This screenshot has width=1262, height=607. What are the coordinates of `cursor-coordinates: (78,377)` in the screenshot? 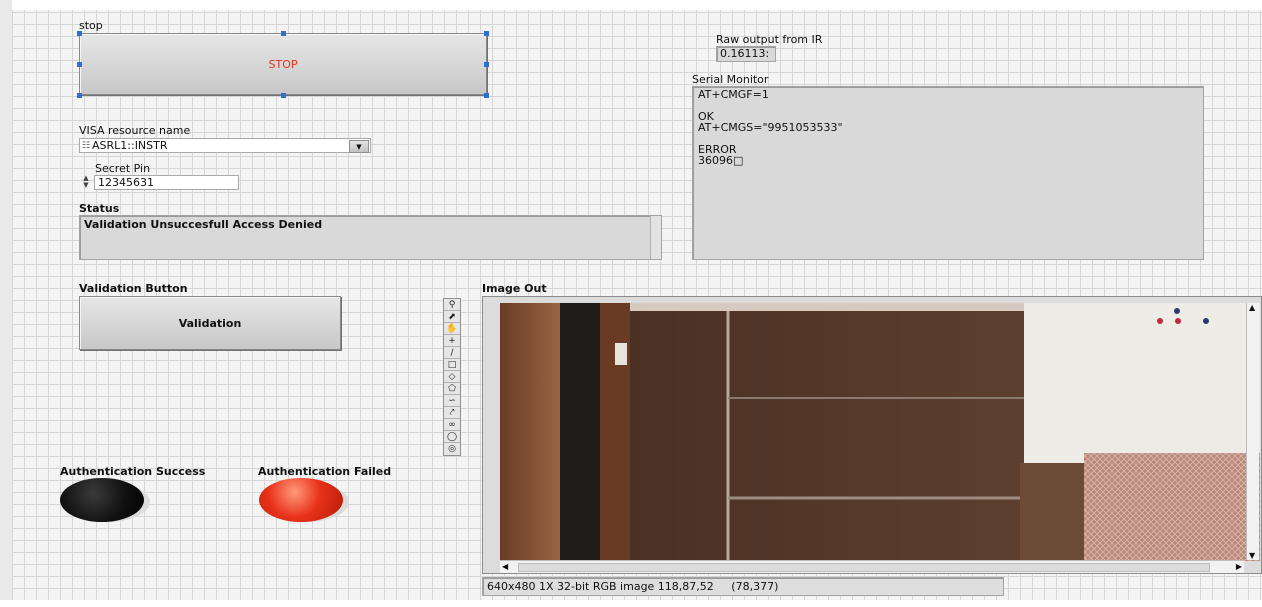 It's located at (755, 586).